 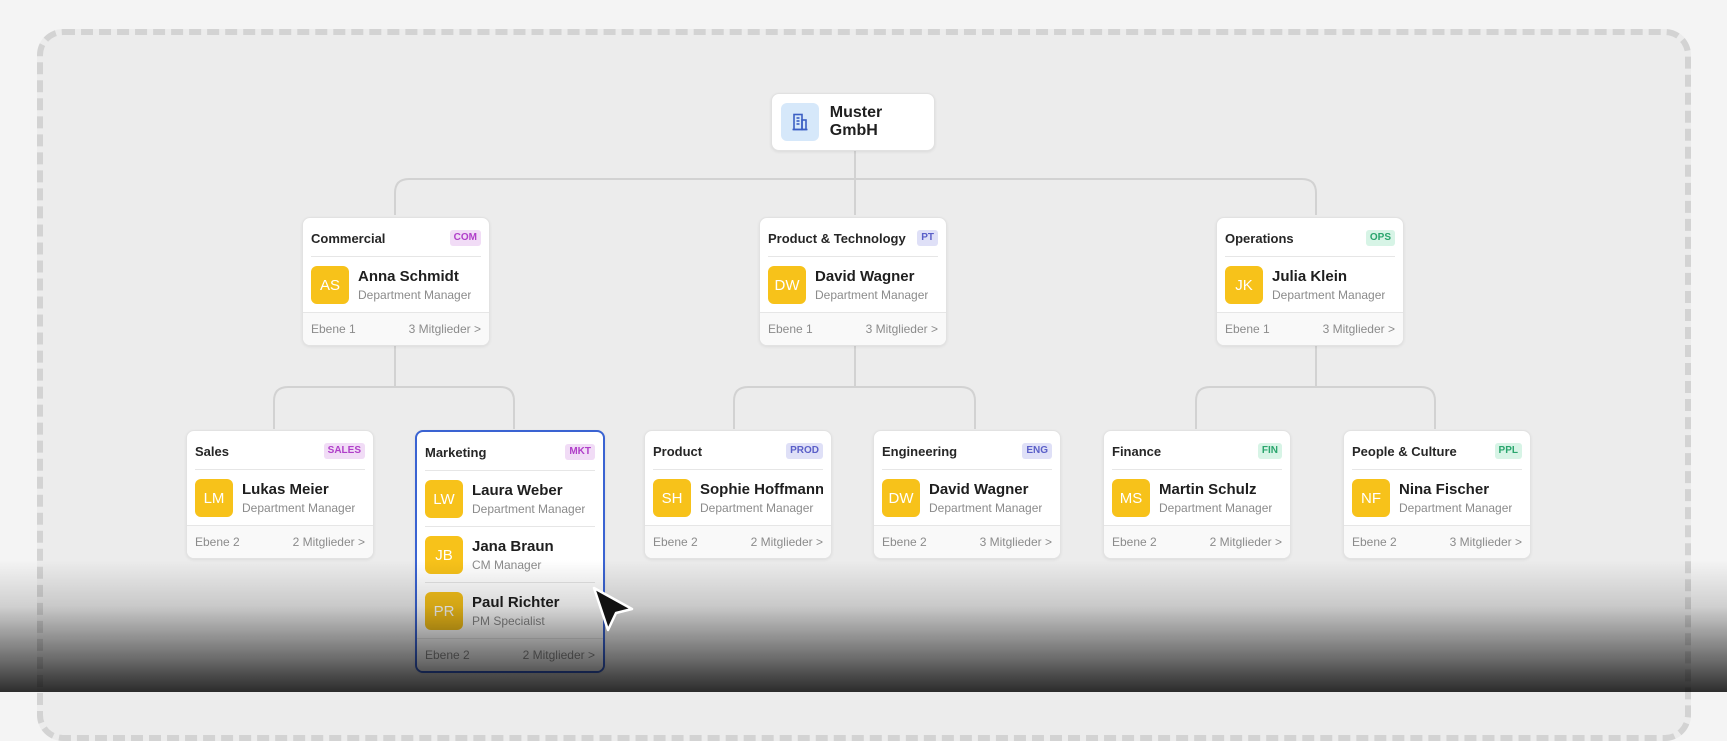 What do you see at coordinates (348, 238) in the screenshot?
I see `department-name: Commercial` at bounding box center [348, 238].